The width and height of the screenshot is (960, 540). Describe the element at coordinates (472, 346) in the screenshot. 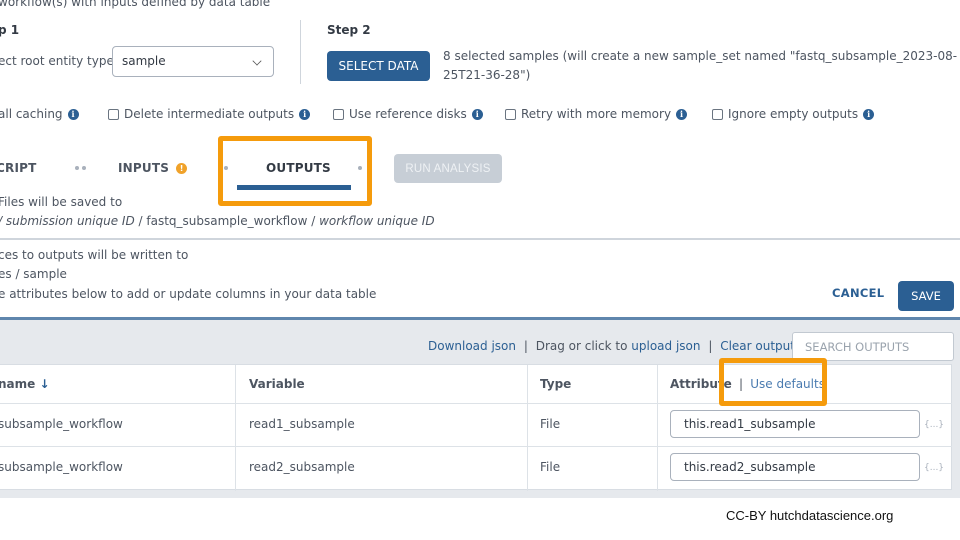

I see `download-json-link: Download json` at that location.